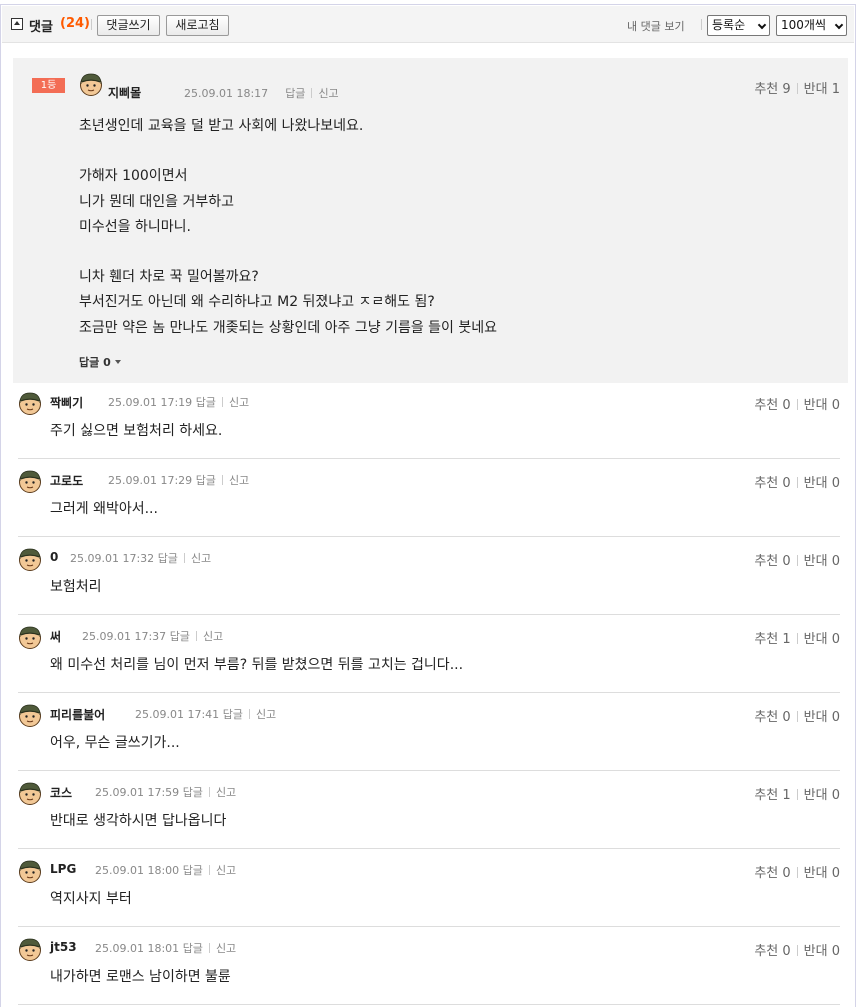 This screenshot has height=1007, width=858. I want to click on comment-author: 지삐몰, so click(124, 92).